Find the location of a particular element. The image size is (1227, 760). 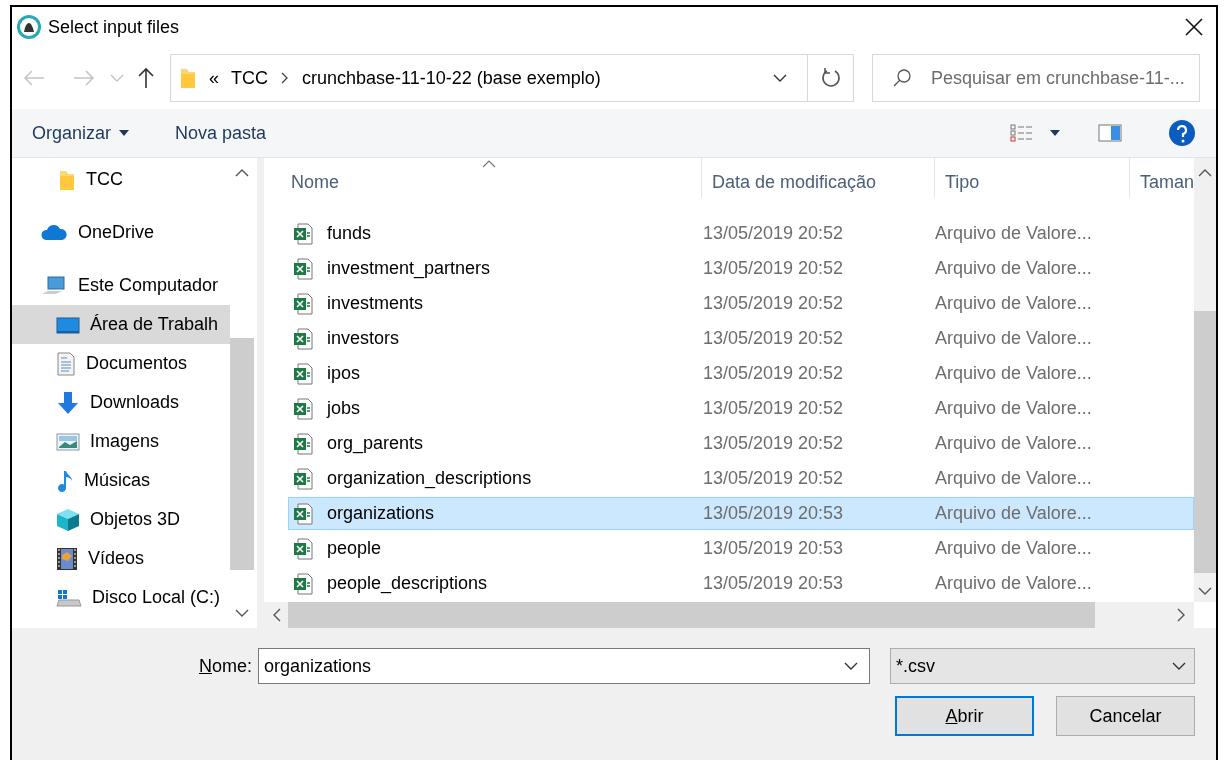

new-folder-button: Nova pasta is located at coordinates (221, 133).